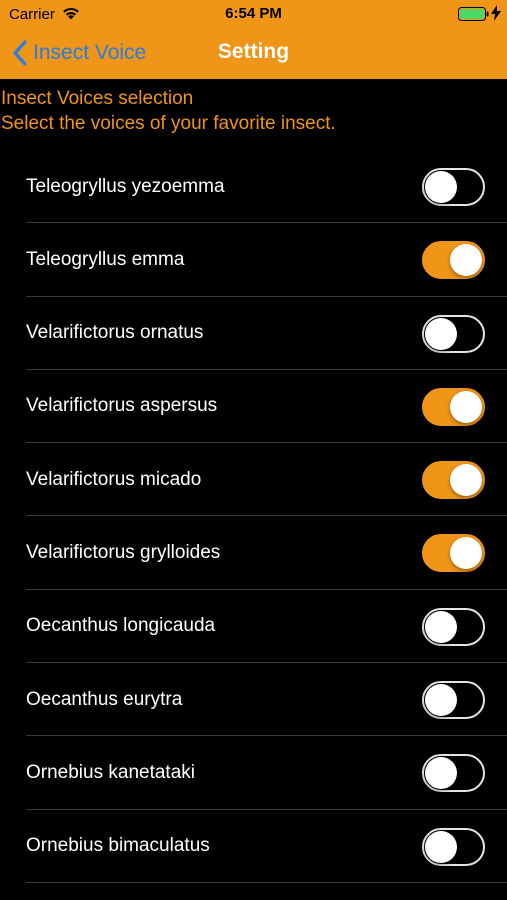  What do you see at coordinates (266, 882) in the screenshot?
I see `row-divider` at bounding box center [266, 882].